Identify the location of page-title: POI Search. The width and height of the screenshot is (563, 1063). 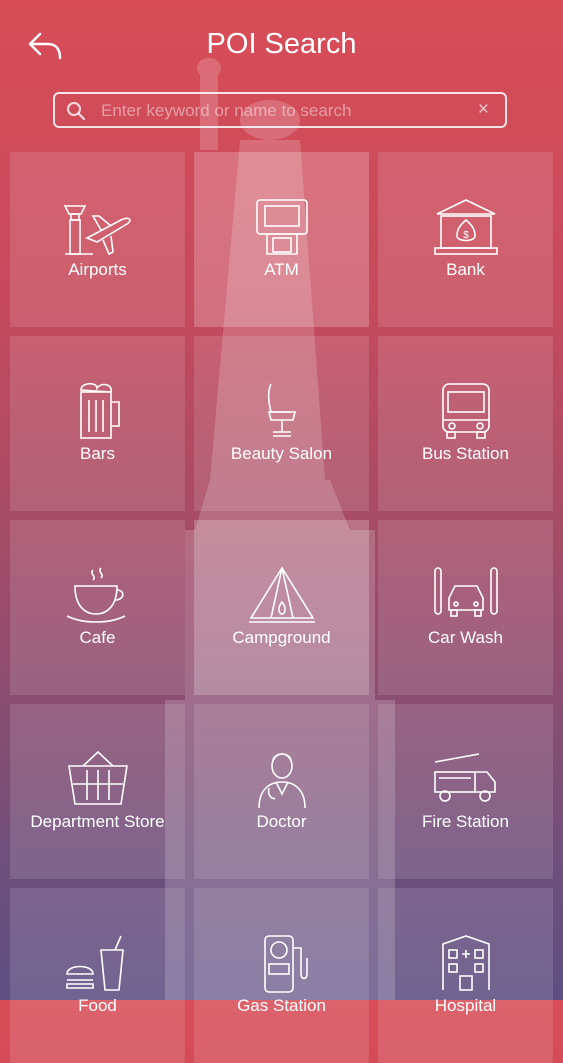
(281, 44).